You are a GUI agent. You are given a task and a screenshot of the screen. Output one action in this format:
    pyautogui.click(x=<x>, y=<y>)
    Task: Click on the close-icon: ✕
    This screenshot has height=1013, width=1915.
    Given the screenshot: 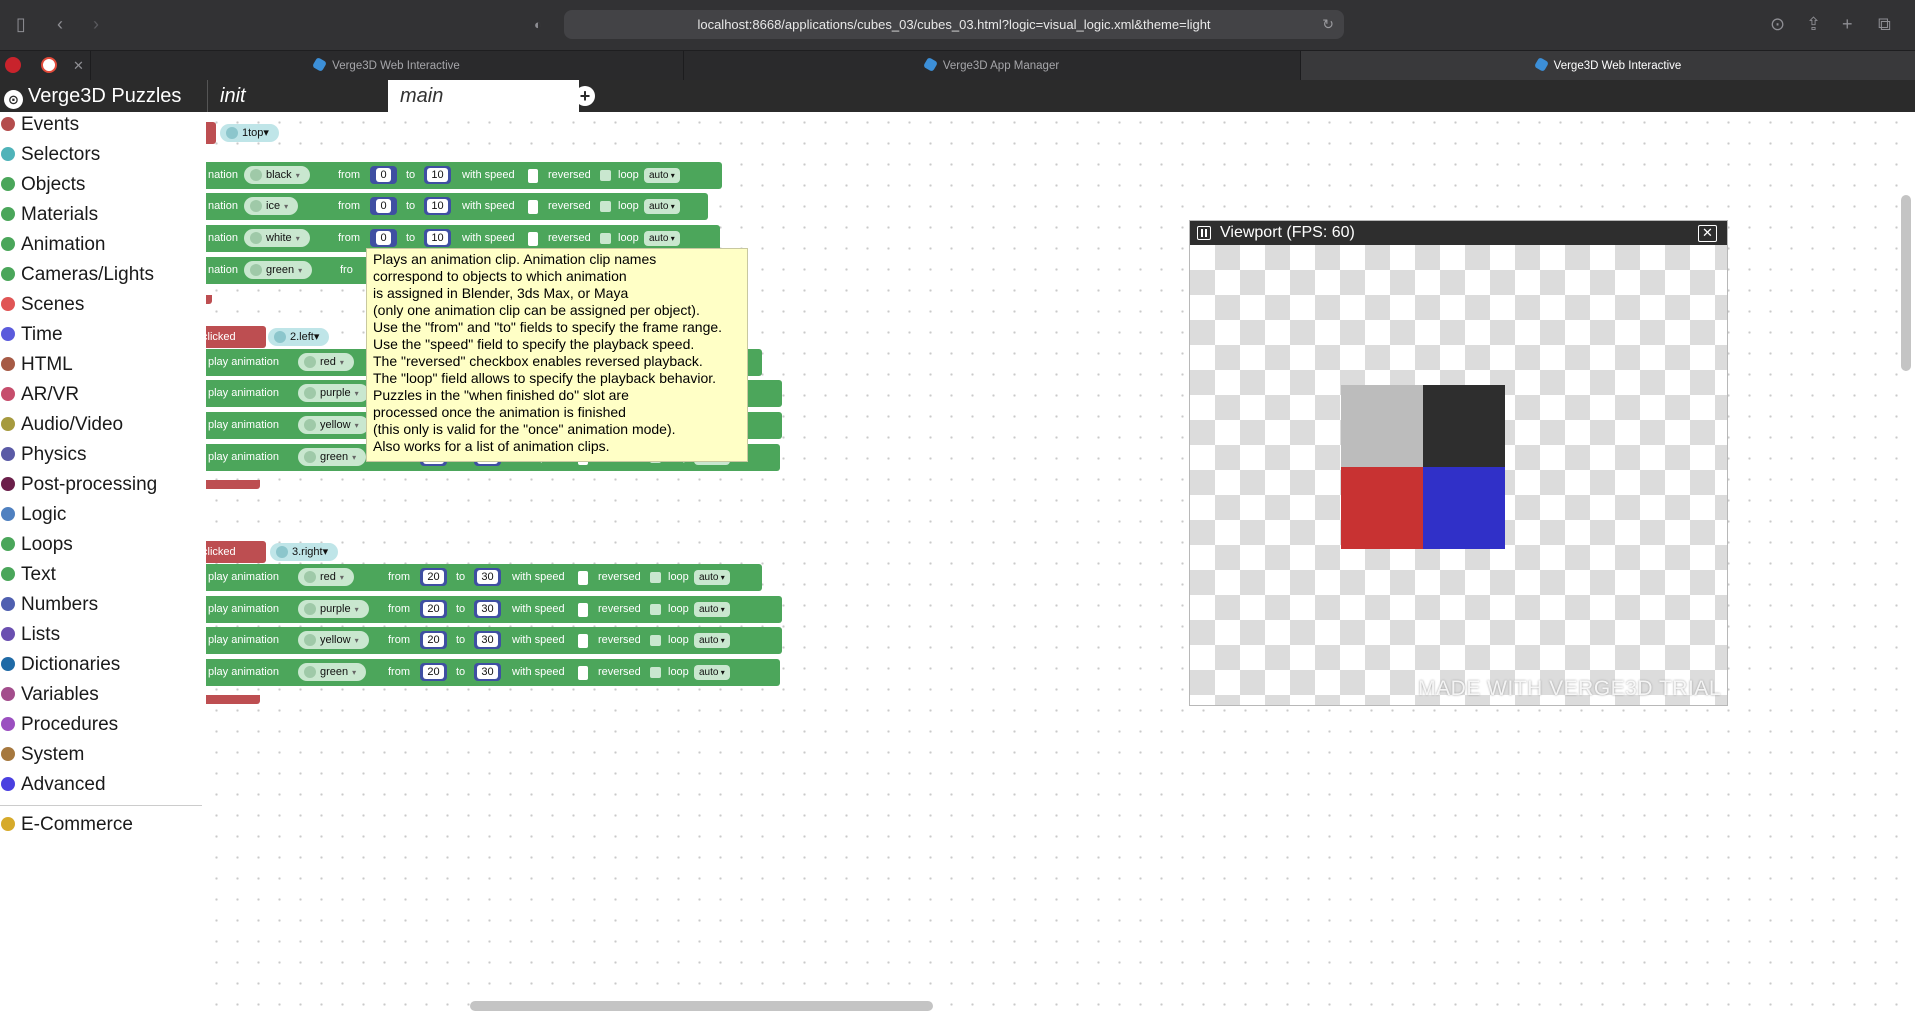 What is the action you would take?
    pyautogui.click(x=1707, y=233)
    